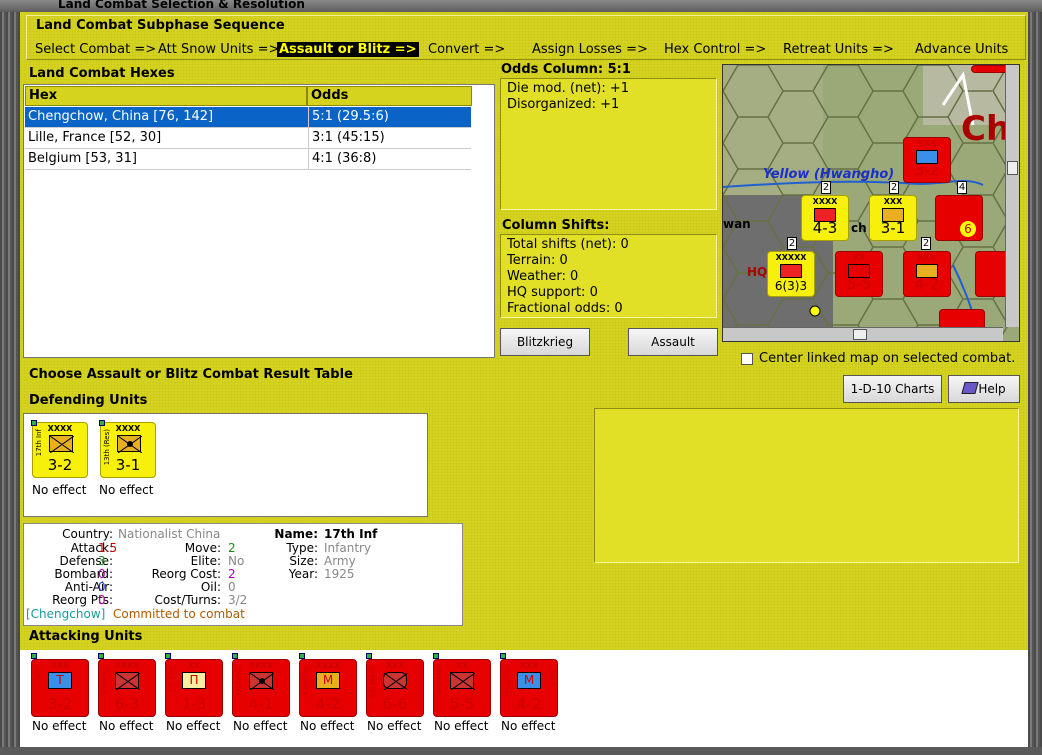  Describe the element at coordinates (248, 138) in the screenshot. I see `table-row: Lille, France [52, 30] 3:1 (45:15)` at that location.